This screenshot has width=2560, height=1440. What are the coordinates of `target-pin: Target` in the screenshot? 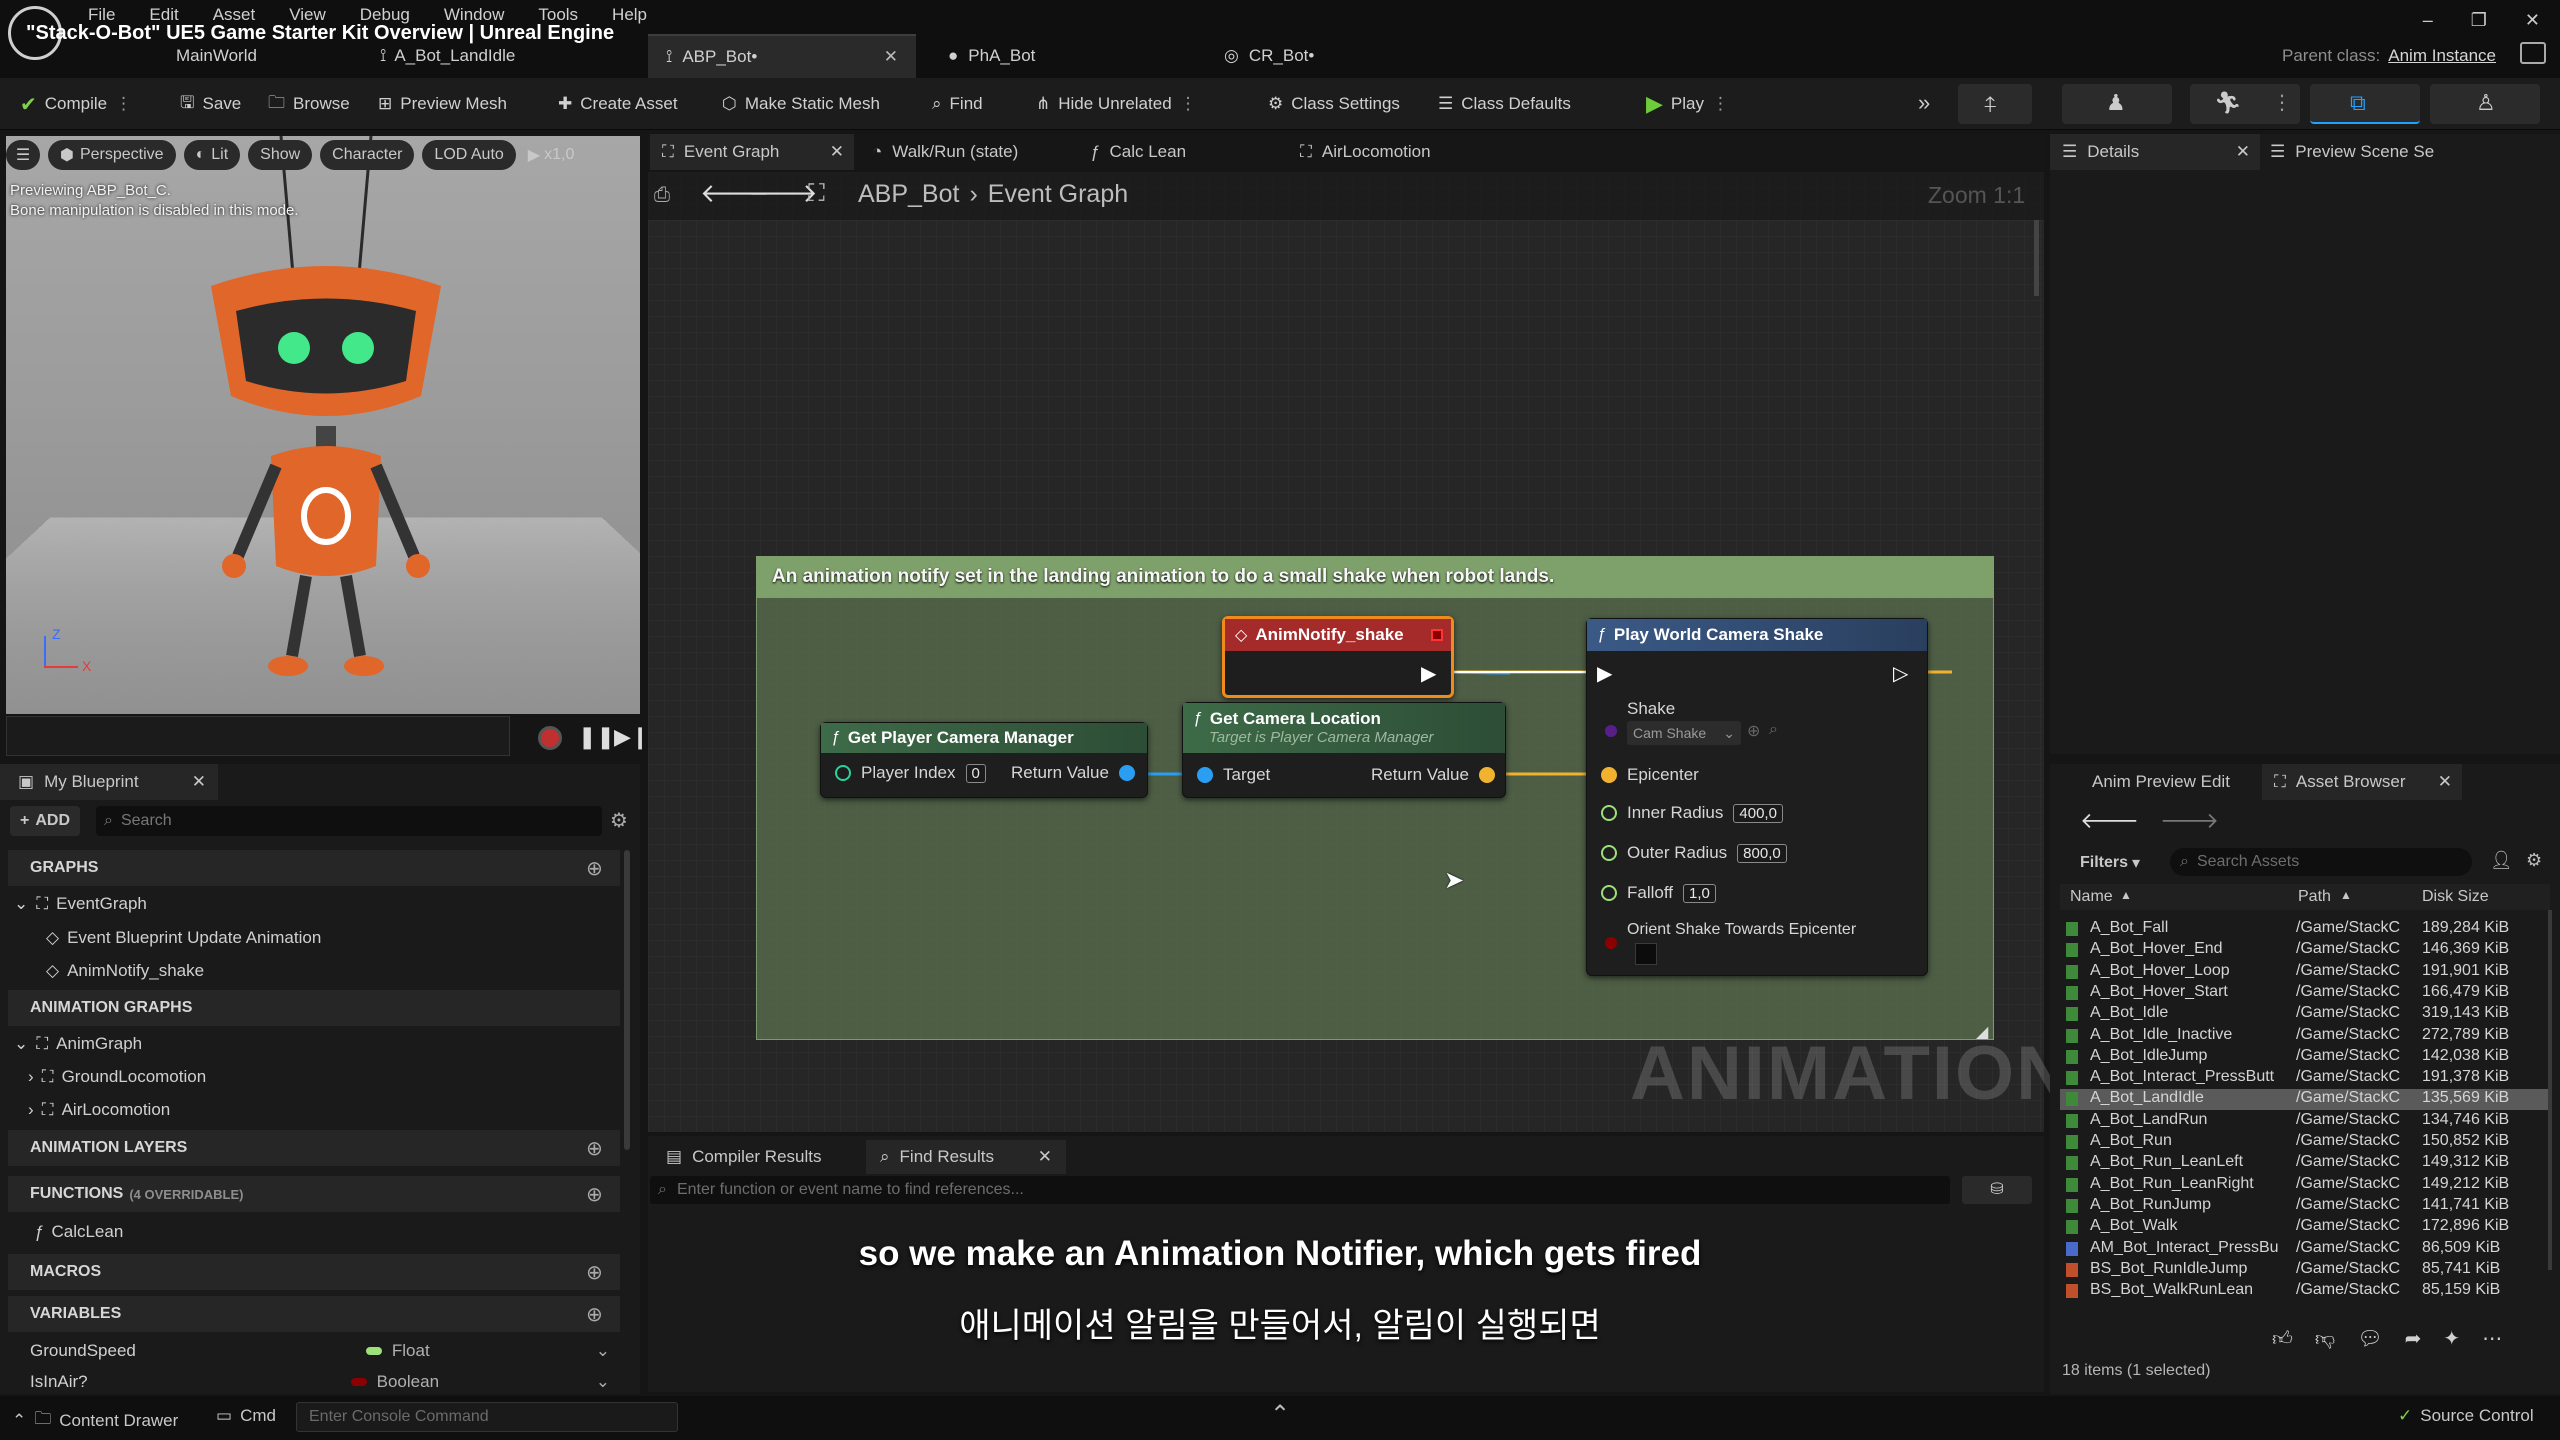 It's located at (1233, 775).